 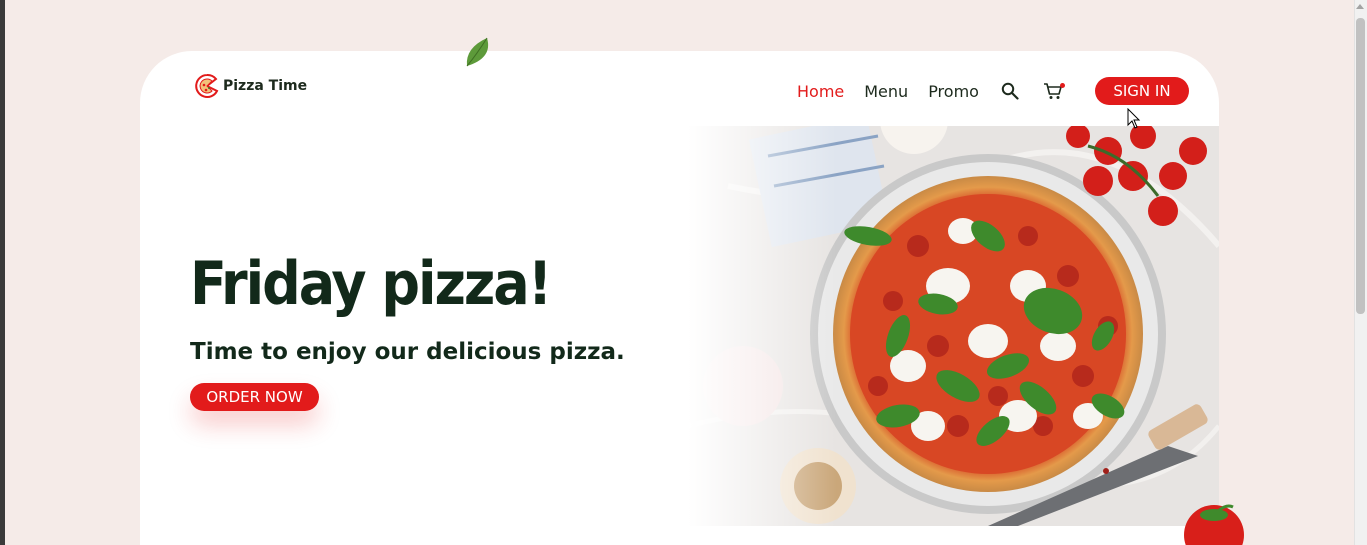 What do you see at coordinates (1360, 6) in the screenshot?
I see `scroll-up-arrow-icon` at bounding box center [1360, 6].